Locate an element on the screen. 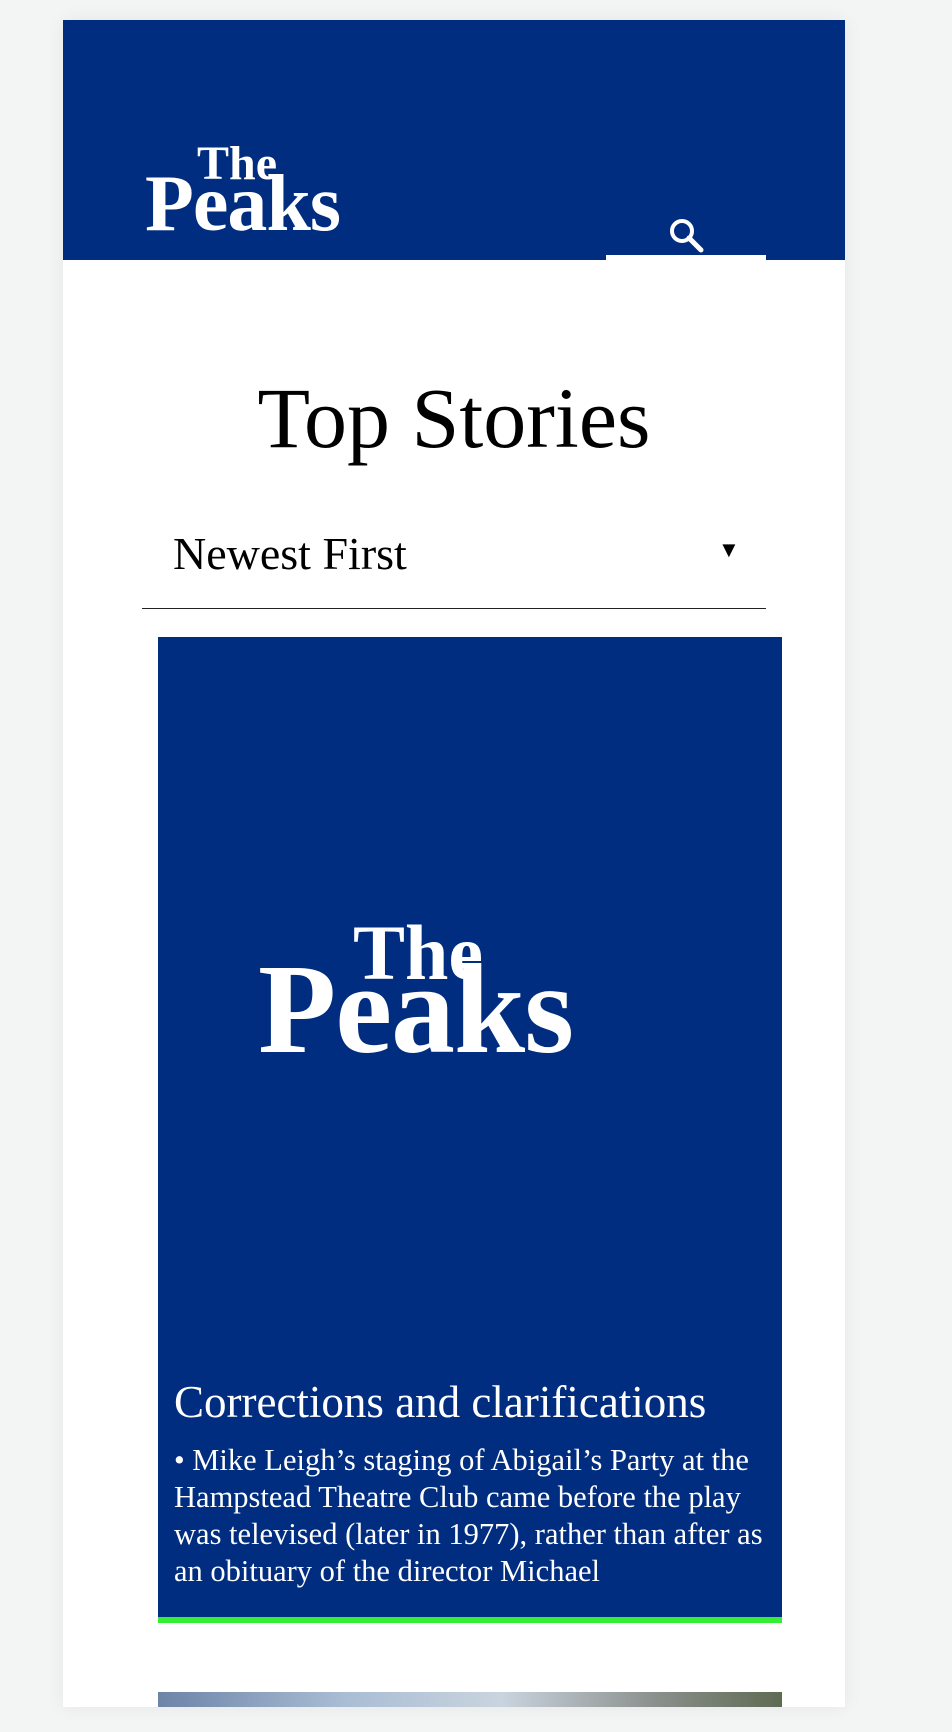 This screenshot has width=952, height=1732. chevron-down-icon: ▼ is located at coordinates (729, 549).